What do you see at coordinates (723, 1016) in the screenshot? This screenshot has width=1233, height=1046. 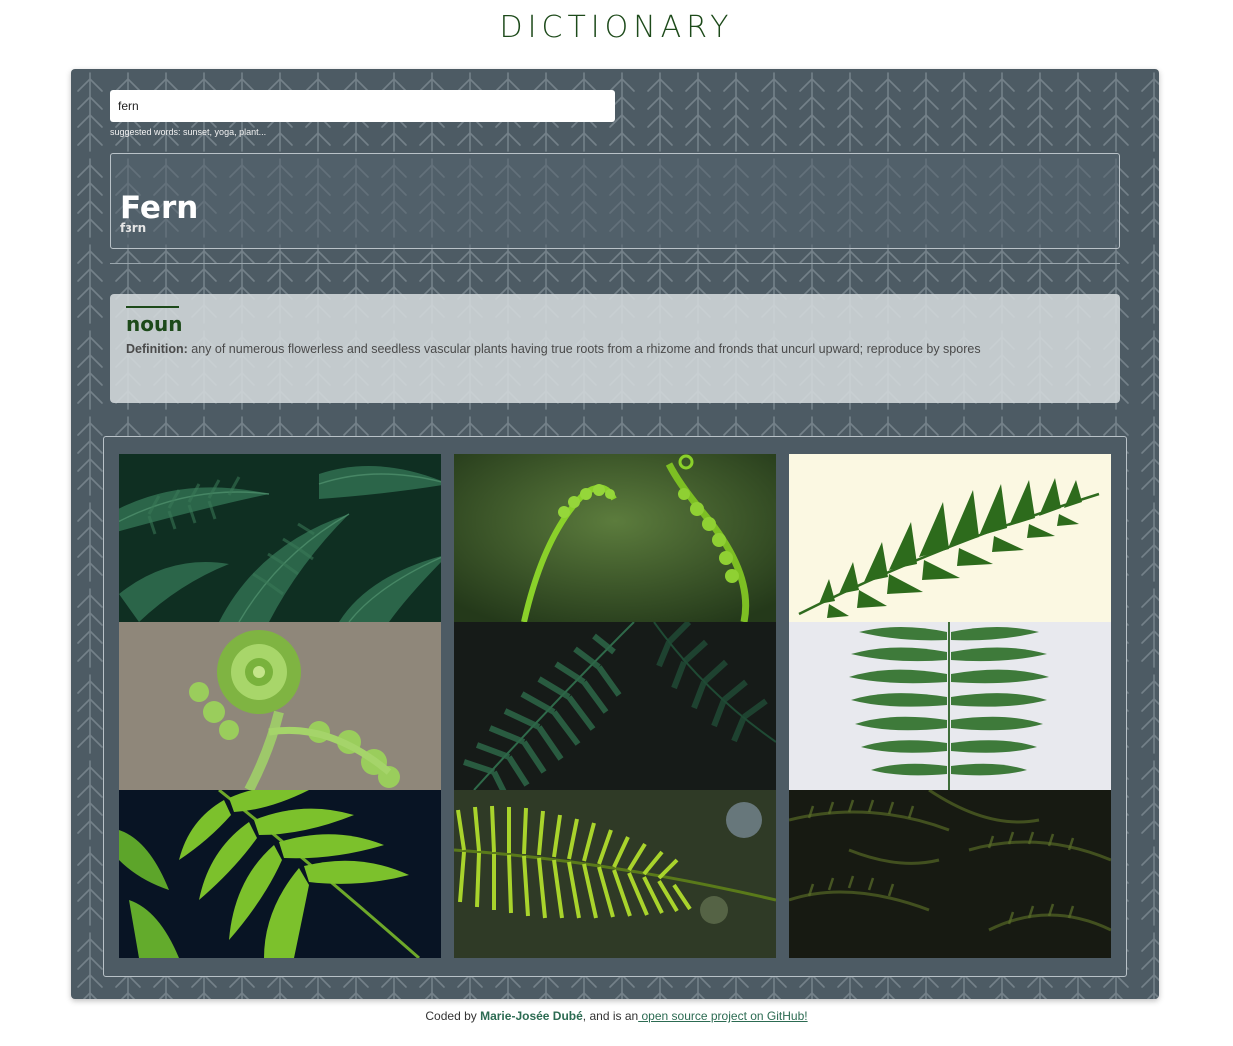 I see `github-link: open source project on GitHub!` at bounding box center [723, 1016].